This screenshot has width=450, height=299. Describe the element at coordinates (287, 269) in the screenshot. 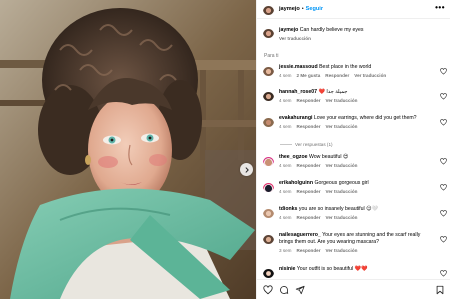

I see `comment-username: nisinie` at that location.